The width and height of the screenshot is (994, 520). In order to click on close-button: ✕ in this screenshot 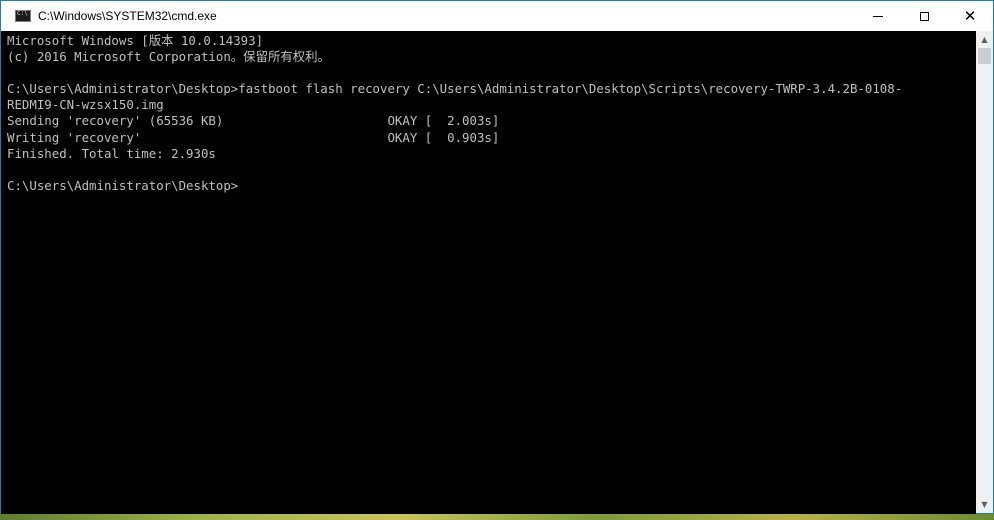, I will do `click(970, 16)`.